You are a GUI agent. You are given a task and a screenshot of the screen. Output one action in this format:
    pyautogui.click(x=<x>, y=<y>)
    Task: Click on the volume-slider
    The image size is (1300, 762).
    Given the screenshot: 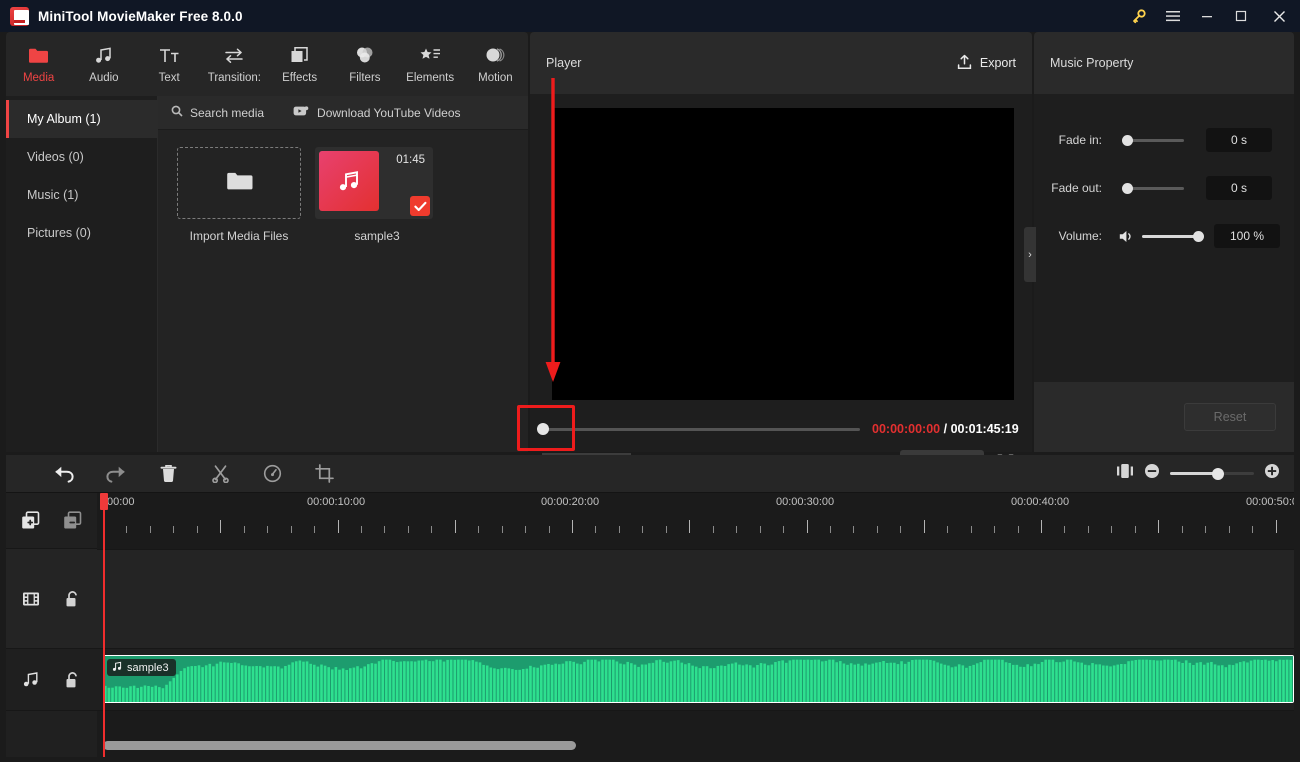 What is the action you would take?
    pyautogui.click(x=1173, y=236)
    